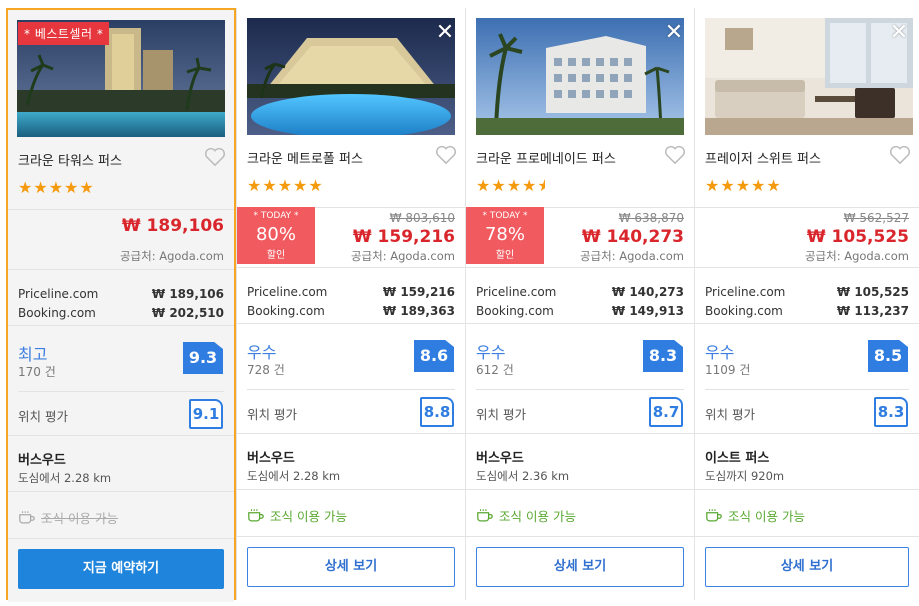 This screenshot has width=919, height=606. What do you see at coordinates (187, 313) in the screenshot?
I see `comparison-price: ₩ 202,510` at bounding box center [187, 313].